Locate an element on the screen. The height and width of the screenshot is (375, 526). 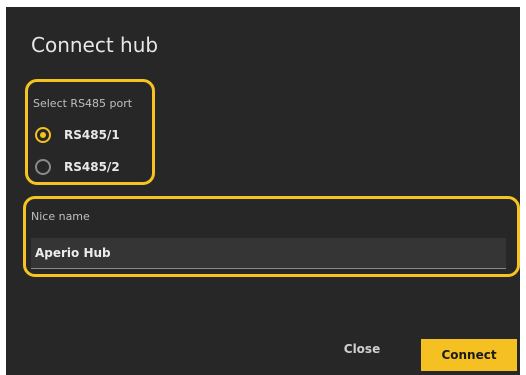
nice-name-label: Nice name is located at coordinates (60, 216).